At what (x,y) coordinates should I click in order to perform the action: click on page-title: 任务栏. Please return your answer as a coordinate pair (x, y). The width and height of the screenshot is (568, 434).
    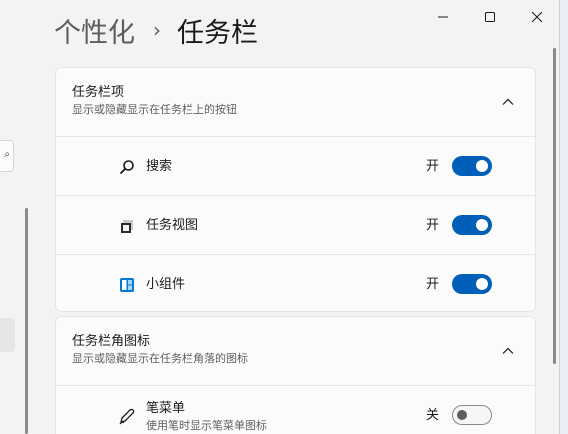
    Looking at the image, I should click on (217, 33).